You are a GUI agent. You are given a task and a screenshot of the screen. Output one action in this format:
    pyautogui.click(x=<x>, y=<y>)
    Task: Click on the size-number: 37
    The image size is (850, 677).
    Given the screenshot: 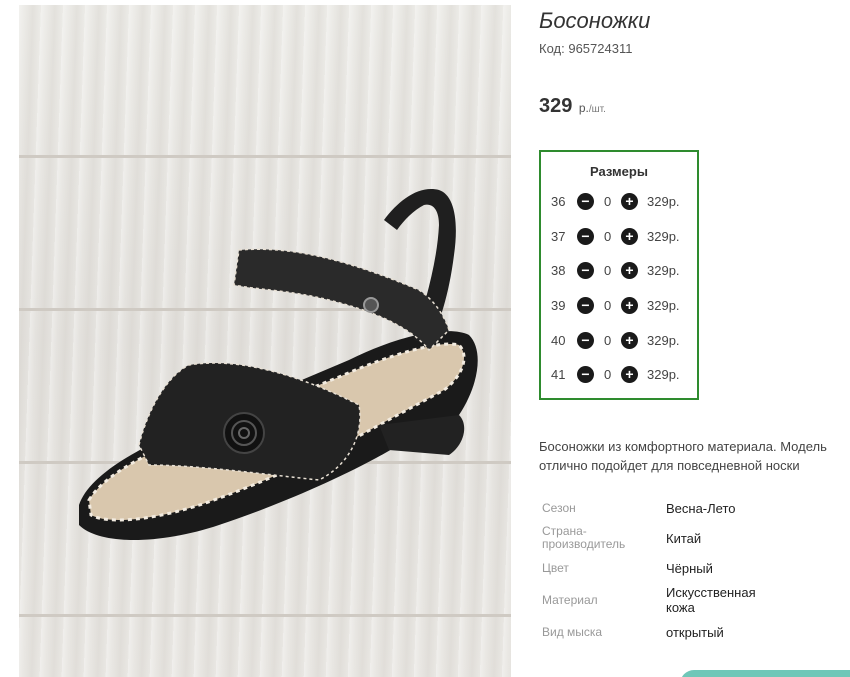 What is the action you would take?
    pyautogui.click(x=558, y=236)
    